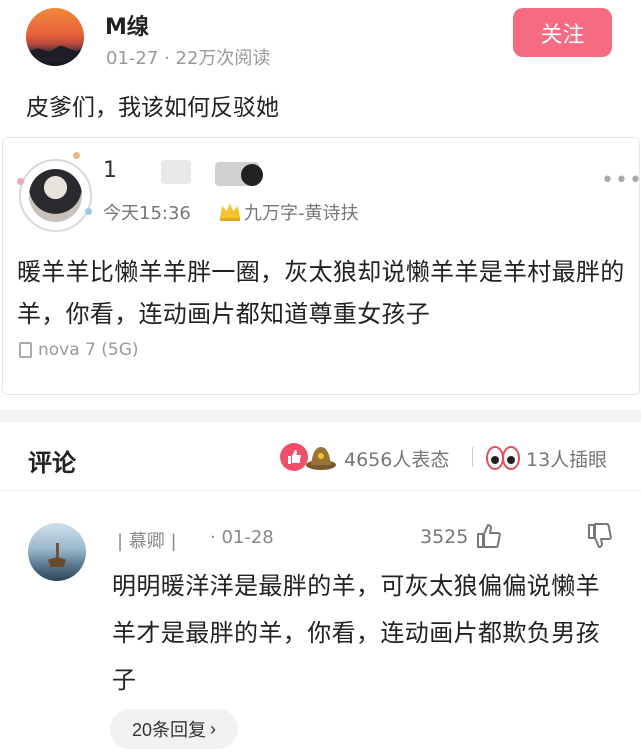 The image size is (641, 755). I want to click on device-name: nova 7 (5G), so click(88, 350).